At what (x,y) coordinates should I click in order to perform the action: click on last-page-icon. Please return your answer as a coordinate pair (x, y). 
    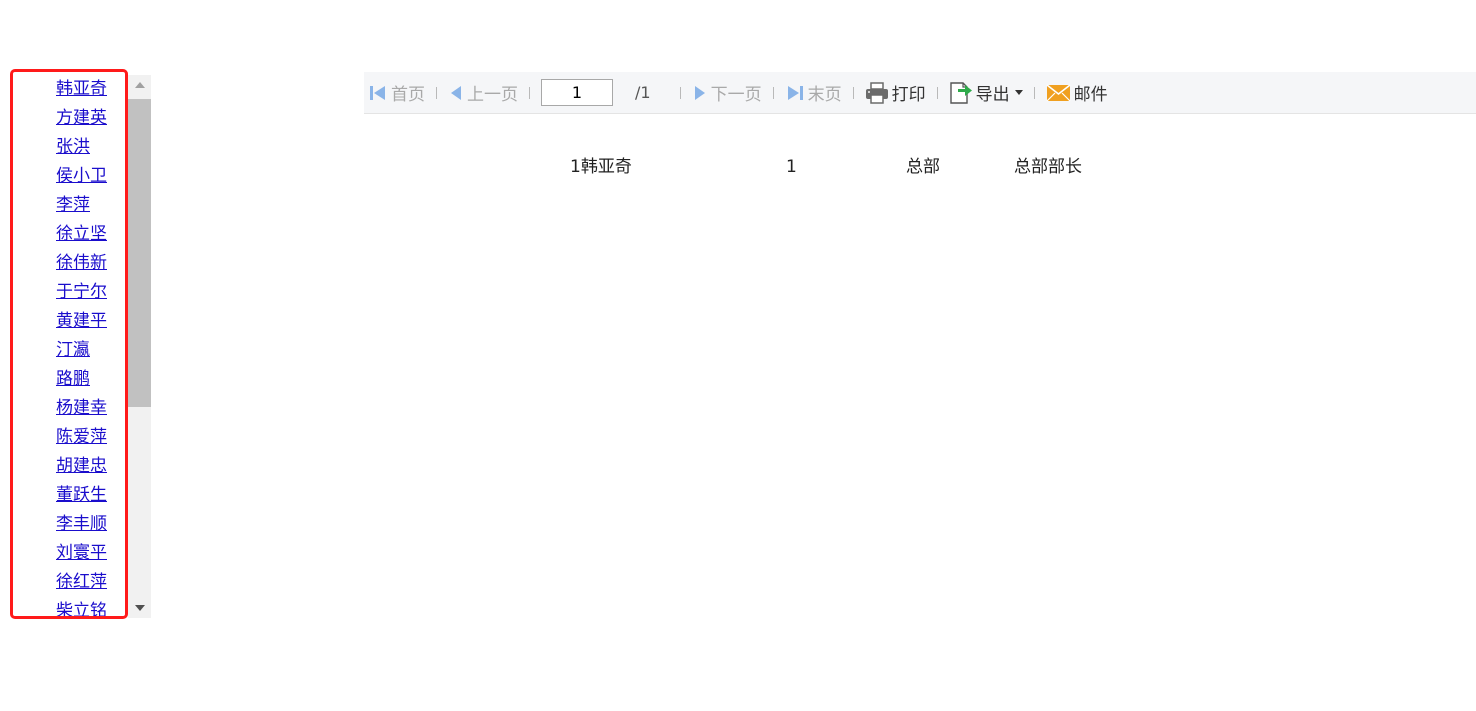
    Looking at the image, I should click on (795, 93).